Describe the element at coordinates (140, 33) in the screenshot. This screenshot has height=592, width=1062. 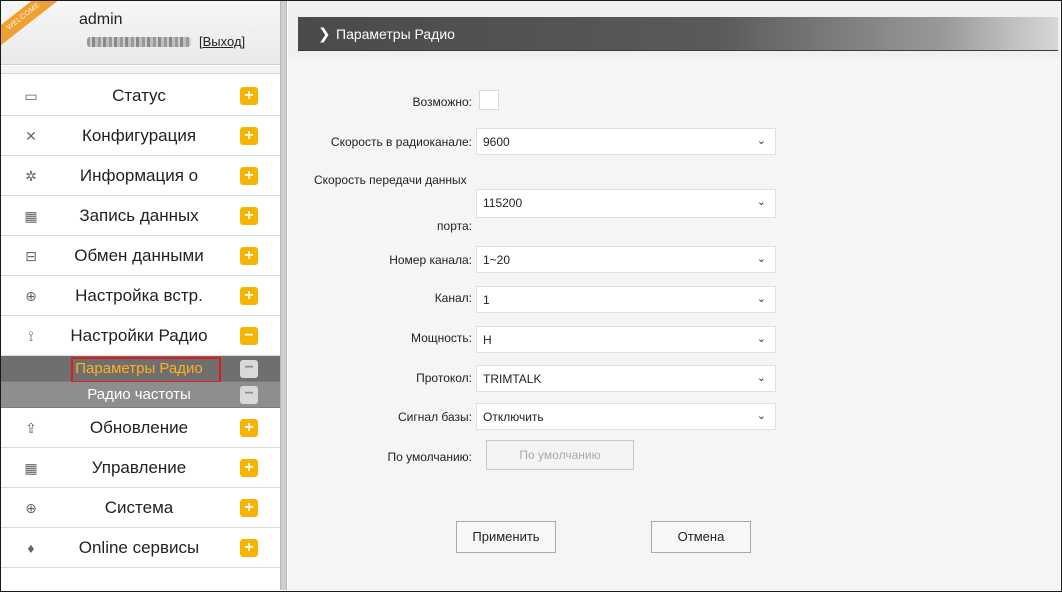
I see `user-header: WELCOME admin [Выход]` at that location.